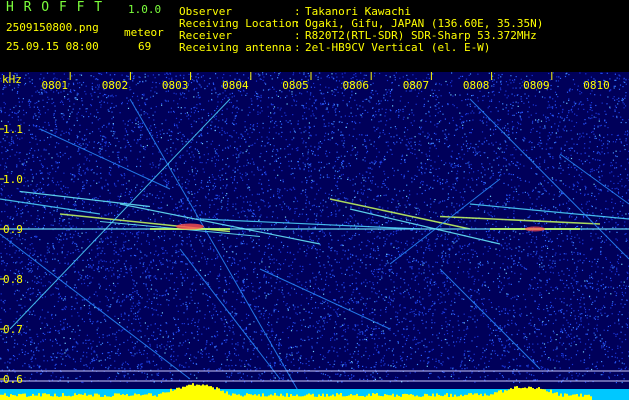 This screenshot has height=400, width=629. I want to click on x-tick-label: 0809, so click(536, 85).